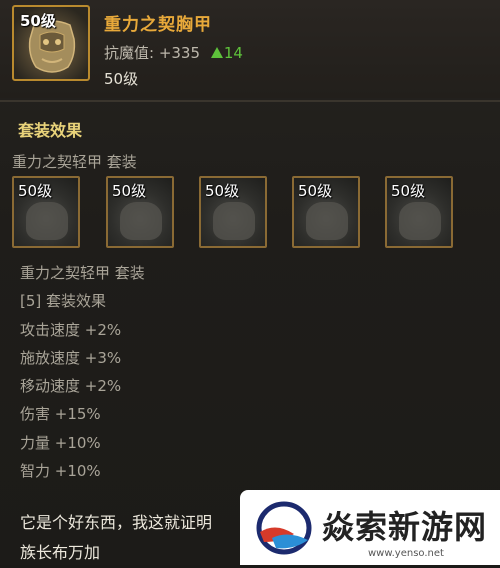  What do you see at coordinates (116, 522) in the screenshot?
I see `flavor-line-1: 它是个好东西，我这就证明` at bounding box center [116, 522].